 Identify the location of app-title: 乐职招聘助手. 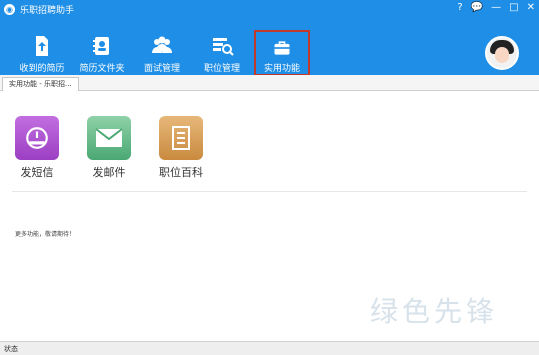
(47, 10).